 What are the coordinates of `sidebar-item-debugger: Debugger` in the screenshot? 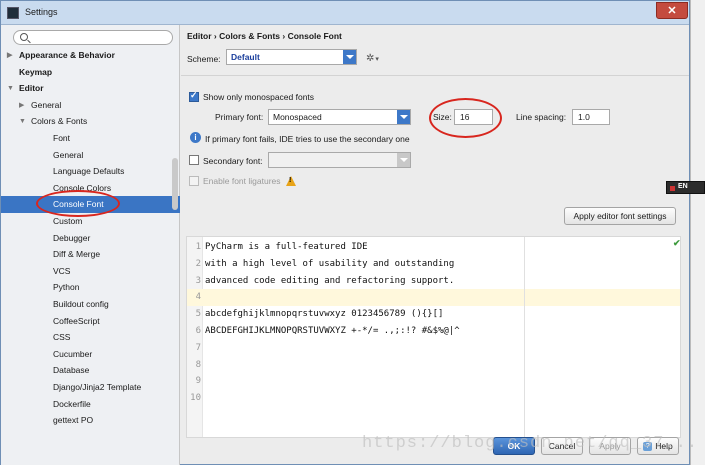 It's located at (90, 238).